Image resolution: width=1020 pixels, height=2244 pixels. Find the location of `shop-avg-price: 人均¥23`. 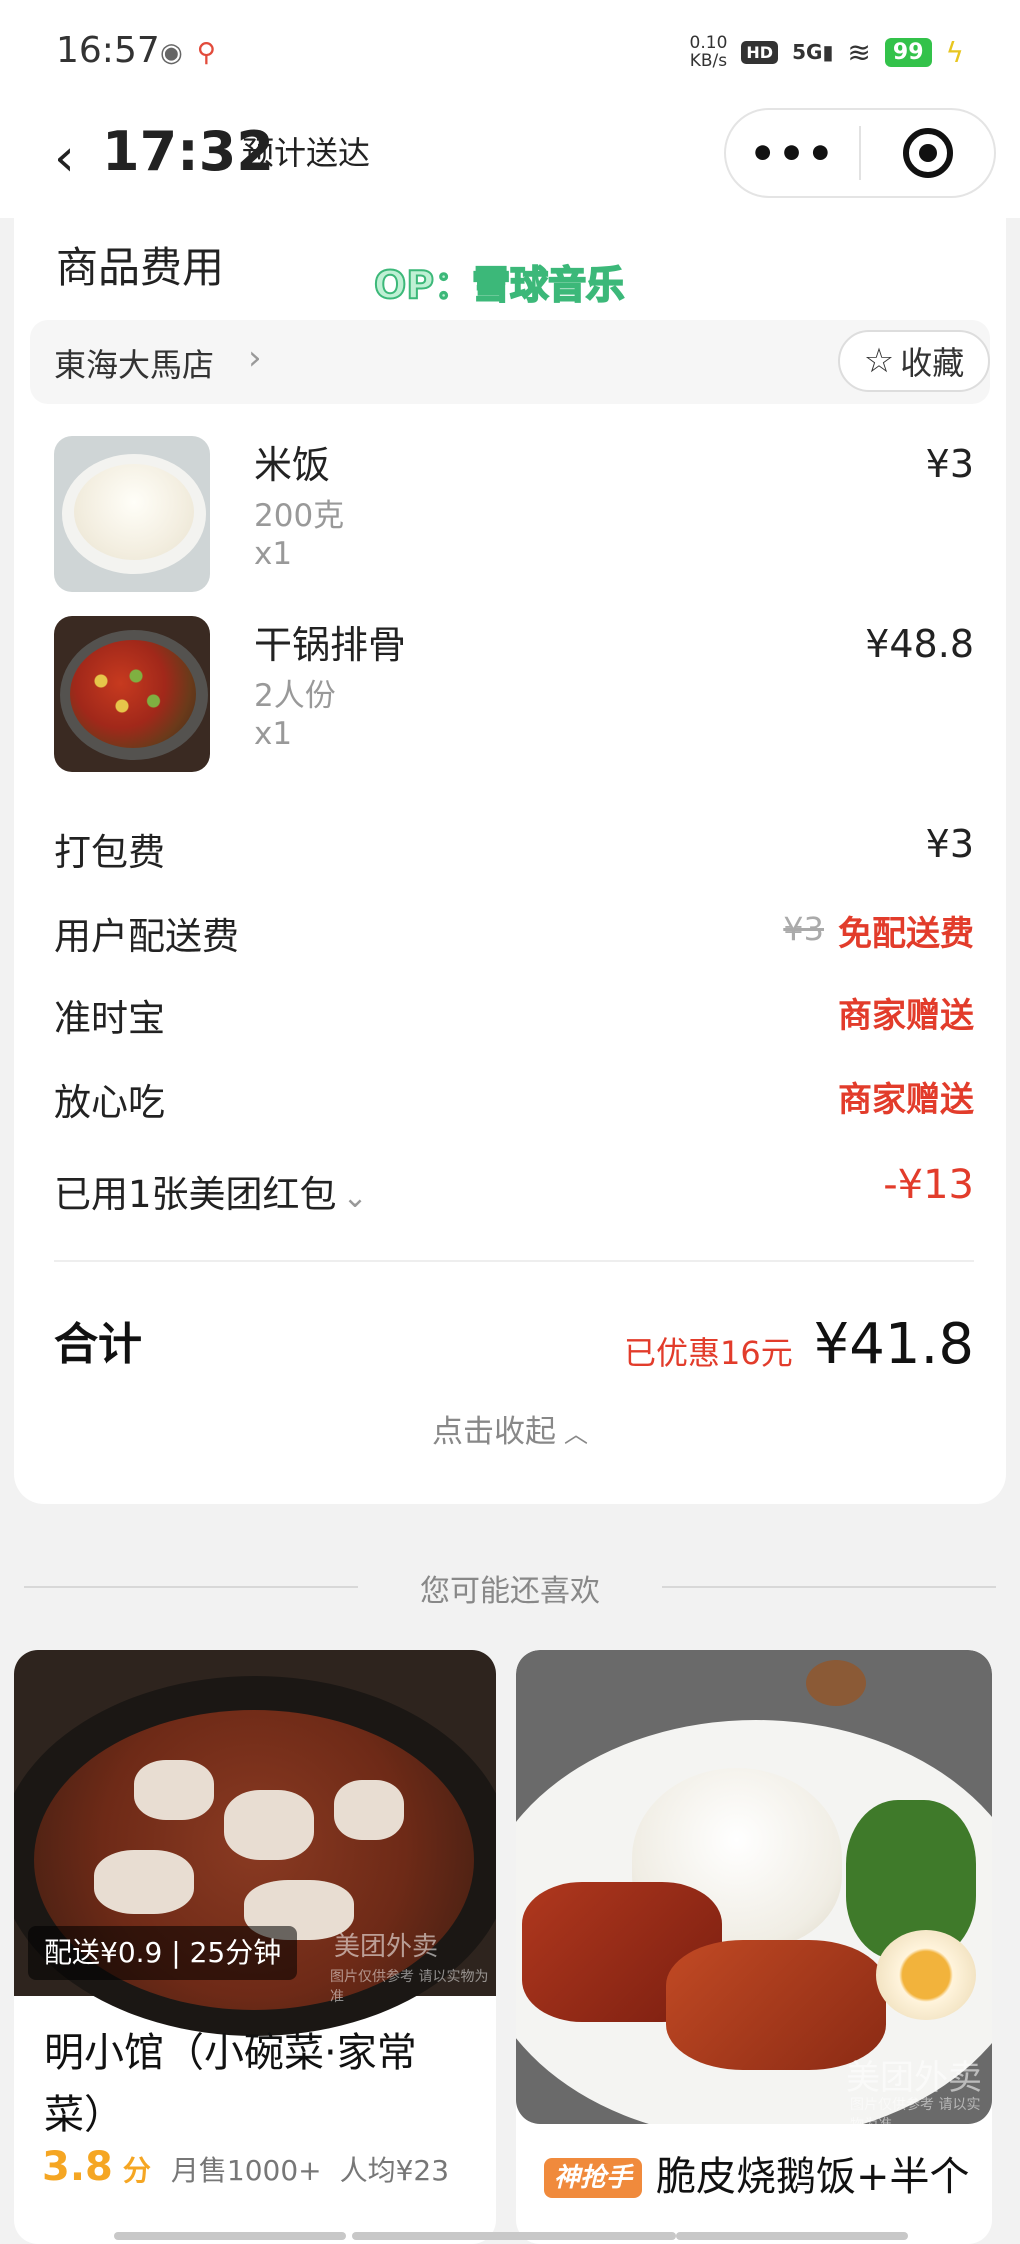

shop-avg-price: 人均¥23 is located at coordinates (394, 2170).